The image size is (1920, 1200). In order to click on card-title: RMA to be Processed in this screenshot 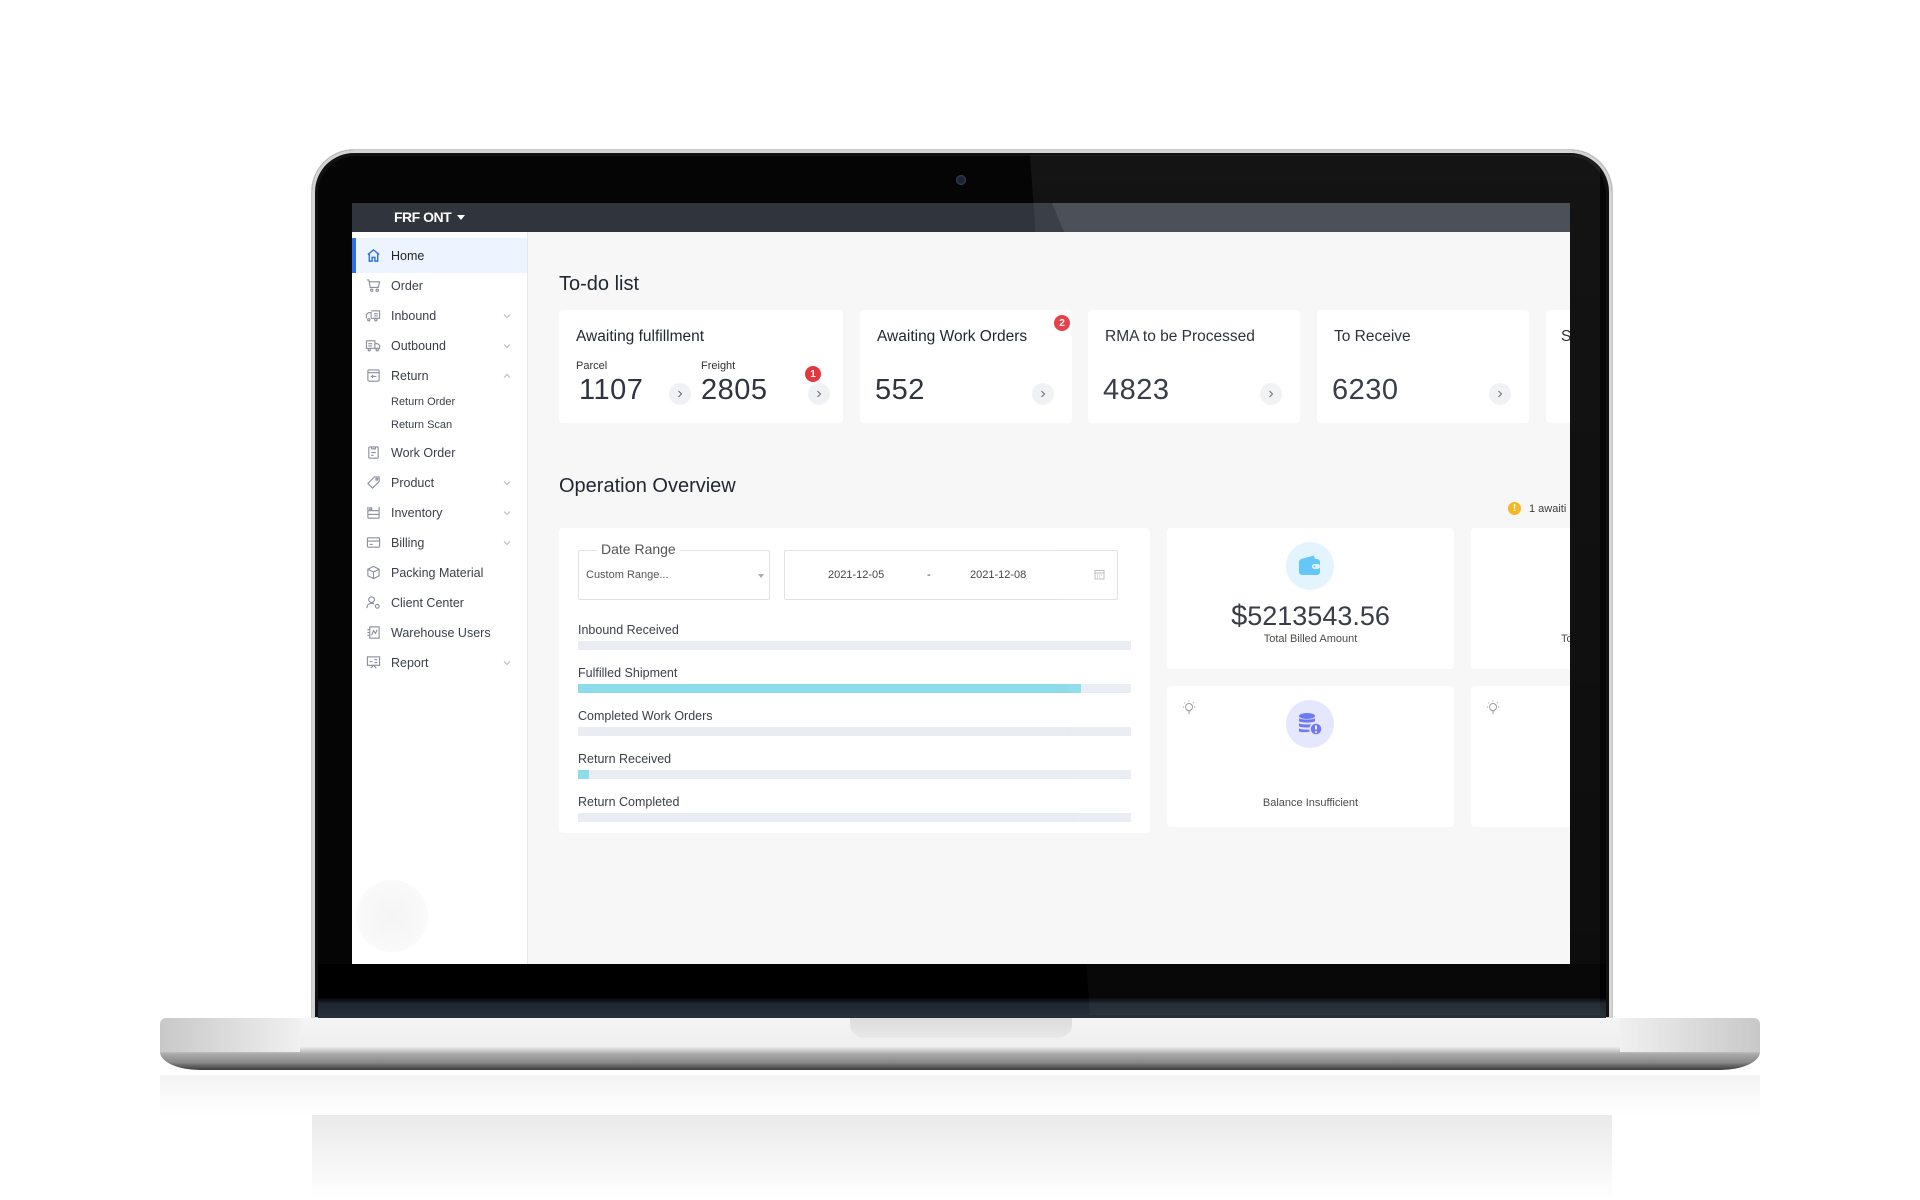, I will do `click(1180, 336)`.